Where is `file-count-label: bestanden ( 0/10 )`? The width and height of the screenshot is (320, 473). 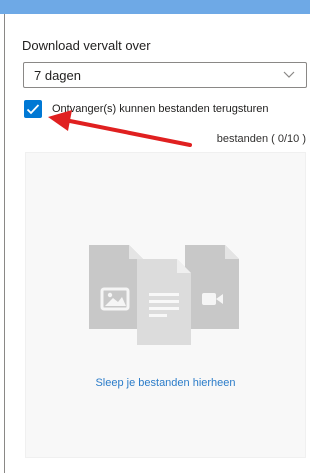
file-count-label: bestanden ( 0/10 ) is located at coordinates (261, 139).